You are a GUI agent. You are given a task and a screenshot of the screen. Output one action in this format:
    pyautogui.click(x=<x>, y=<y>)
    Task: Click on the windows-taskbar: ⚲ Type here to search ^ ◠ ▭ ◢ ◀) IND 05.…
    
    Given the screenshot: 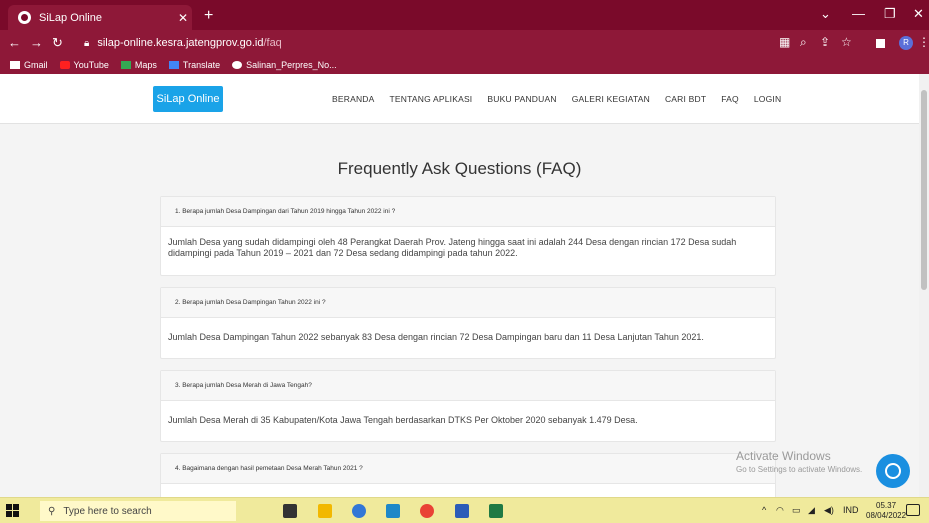 What is the action you would take?
    pyautogui.click(x=464, y=510)
    